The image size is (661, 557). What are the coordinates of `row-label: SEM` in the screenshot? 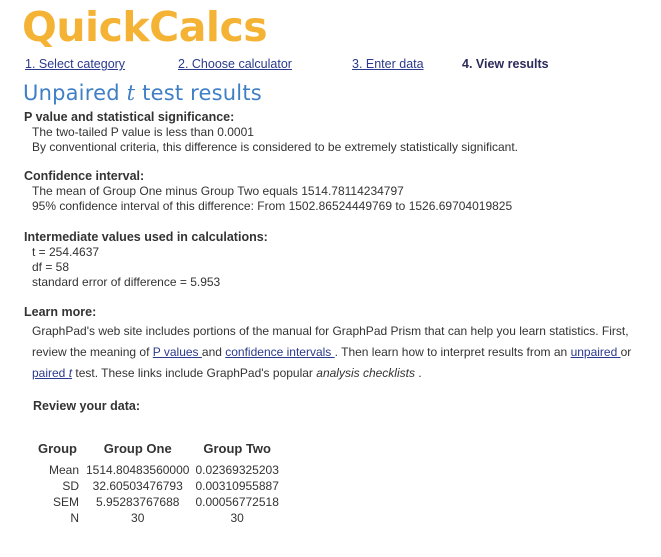 It's located at (65, 502).